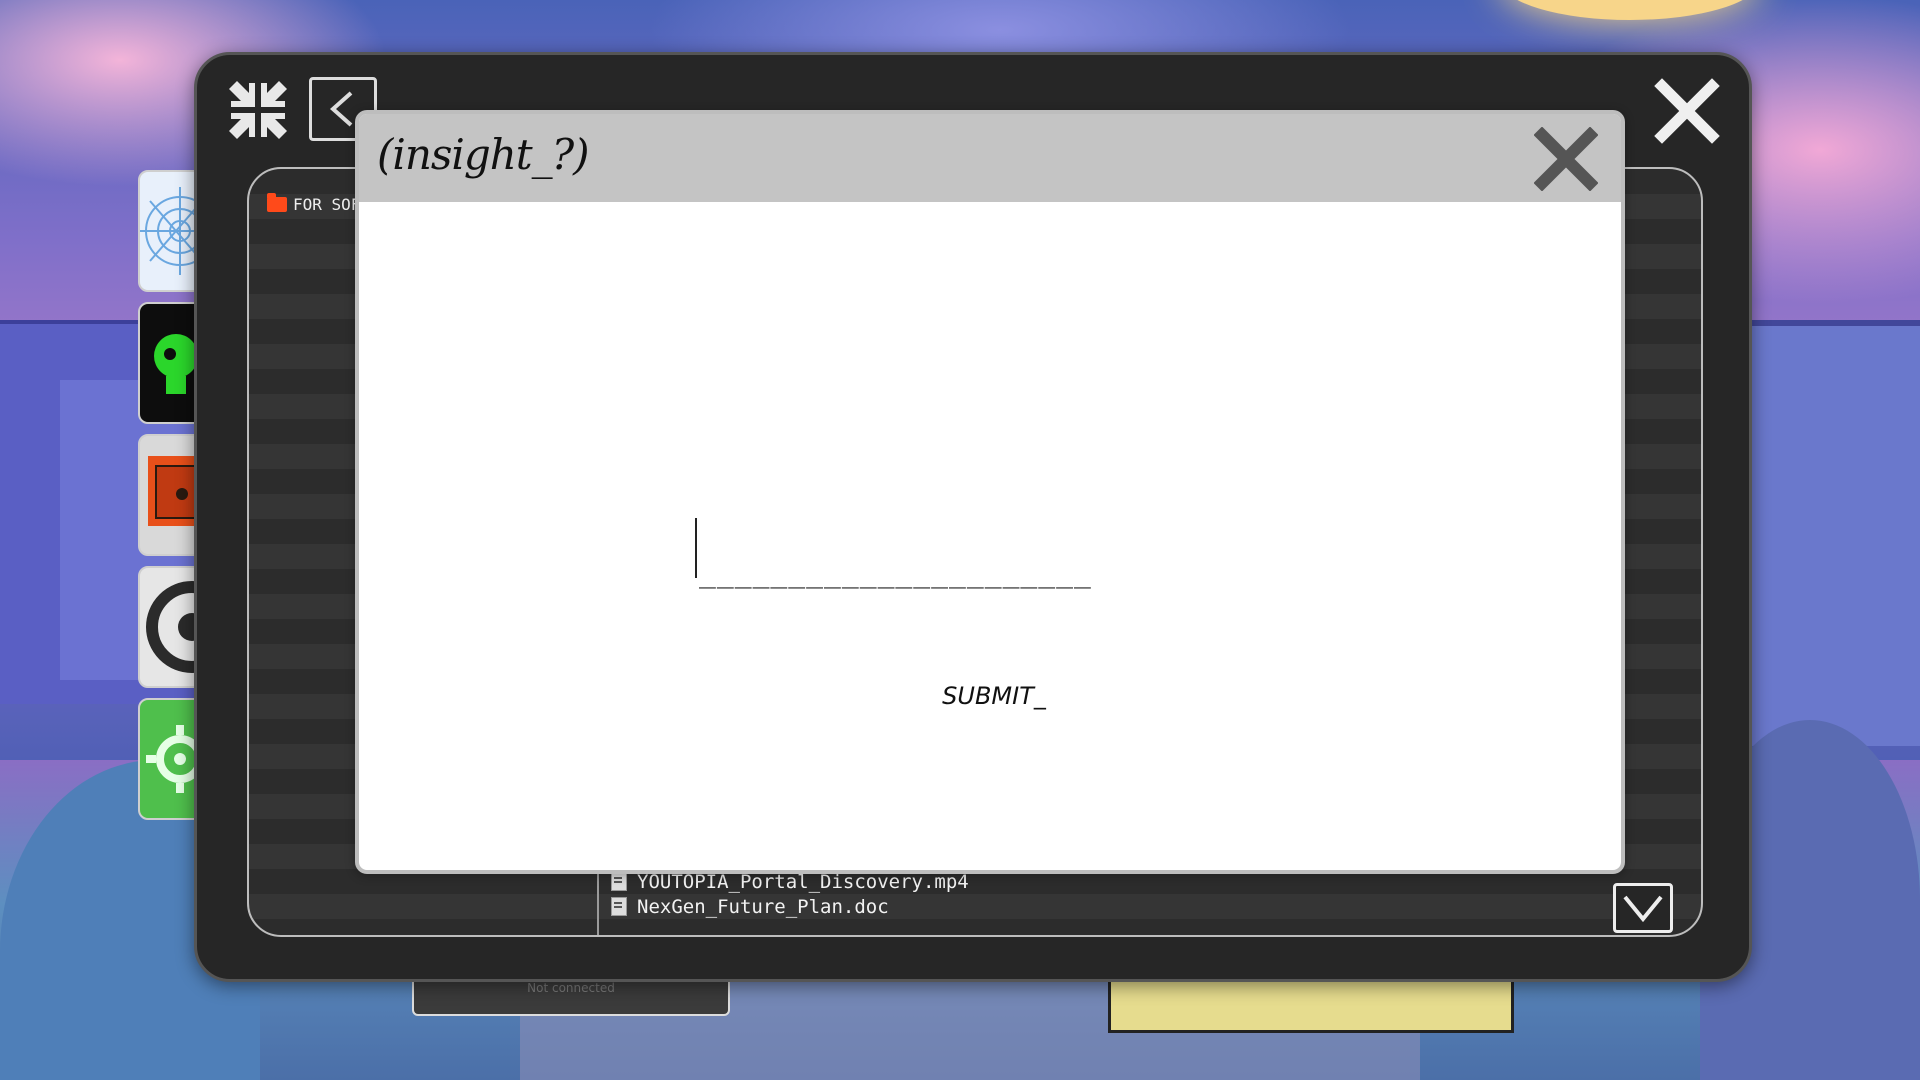  I want to click on close-window-button, so click(1687, 111).